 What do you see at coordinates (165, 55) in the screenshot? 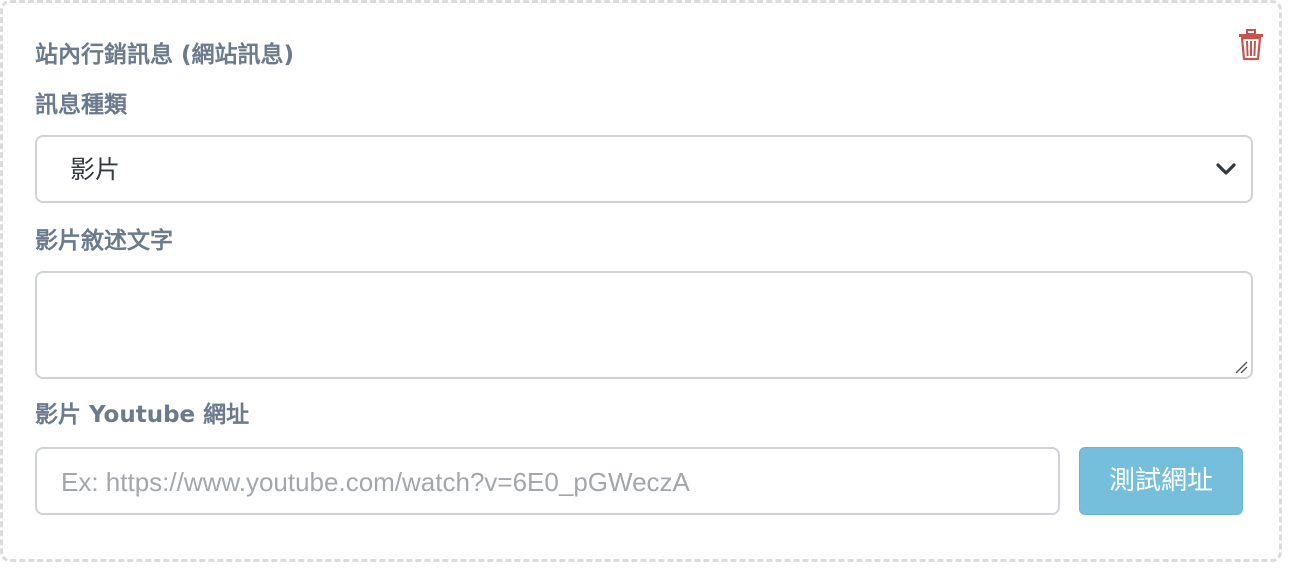
I see `card-title: 站內行銷訊息 (網站訊息)` at bounding box center [165, 55].